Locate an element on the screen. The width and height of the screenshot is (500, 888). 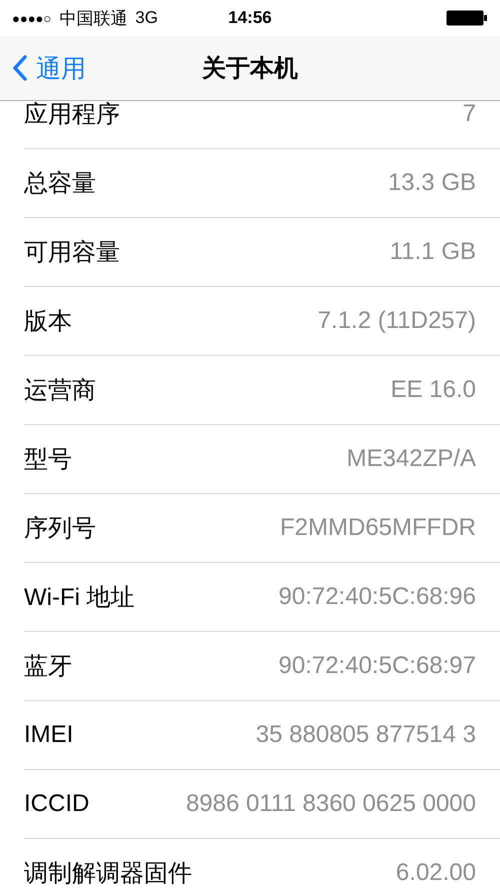
signal-strength: ●●●●○ is located at coordinates (32, 18).